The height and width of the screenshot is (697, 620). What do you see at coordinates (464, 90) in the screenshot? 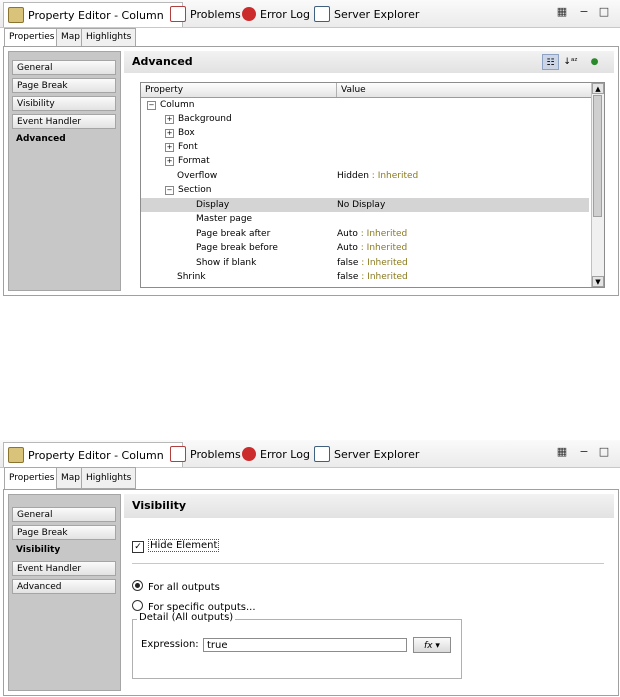
I see `column-header-value: Value` at bounding box center [464, 90].